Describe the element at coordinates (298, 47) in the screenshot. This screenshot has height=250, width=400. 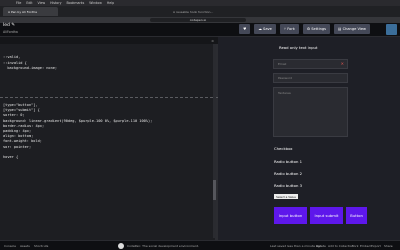
I see `readonly-input: Read only text input` at that location.